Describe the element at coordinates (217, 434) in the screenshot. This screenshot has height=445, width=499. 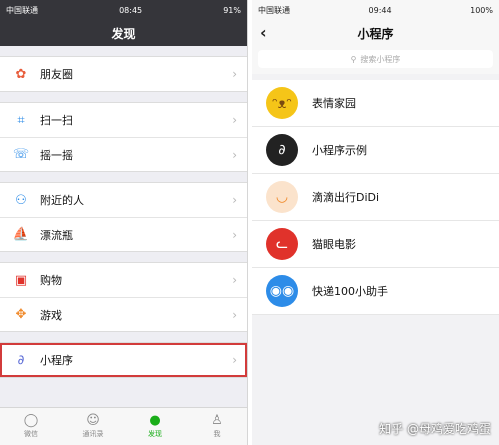
I see `tab-label: 我` at that location.